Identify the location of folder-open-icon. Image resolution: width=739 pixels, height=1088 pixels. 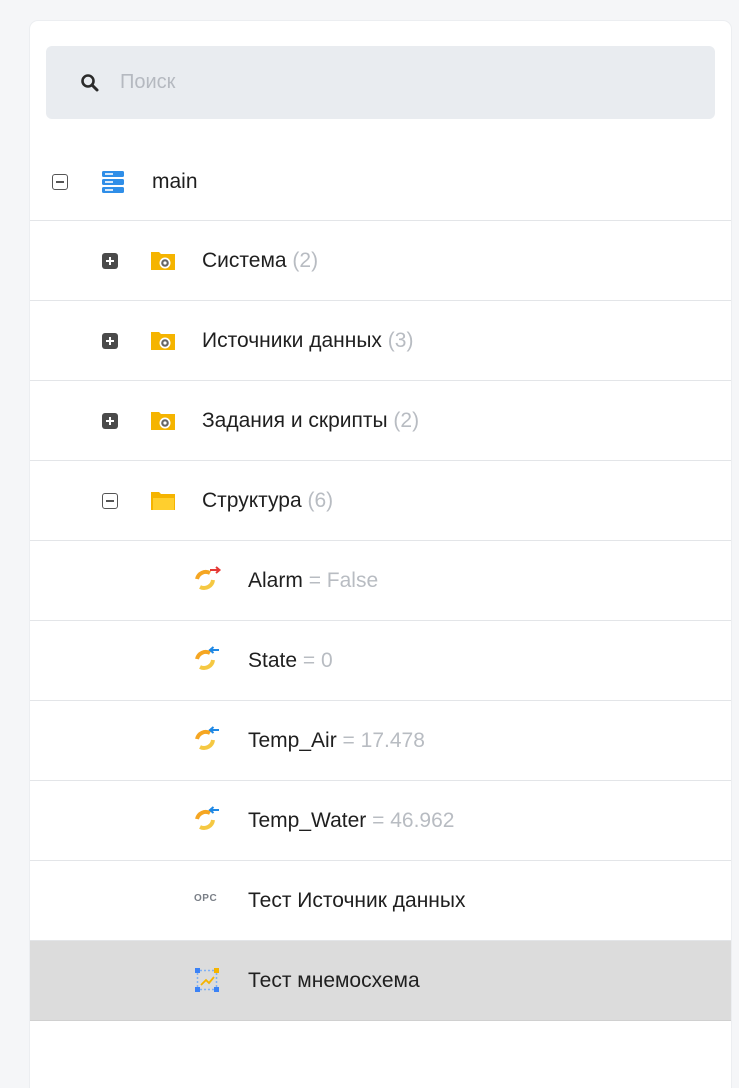
(163, 501).